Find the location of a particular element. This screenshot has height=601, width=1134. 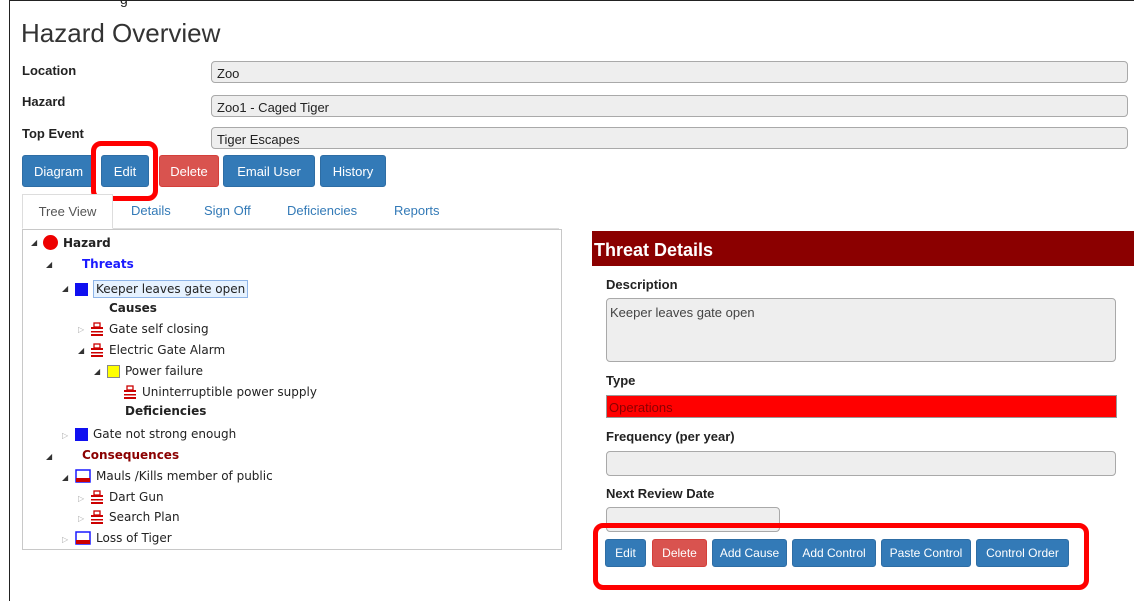

tree-node-threat: Gate not strong enough is located at coordinates (155, 434).